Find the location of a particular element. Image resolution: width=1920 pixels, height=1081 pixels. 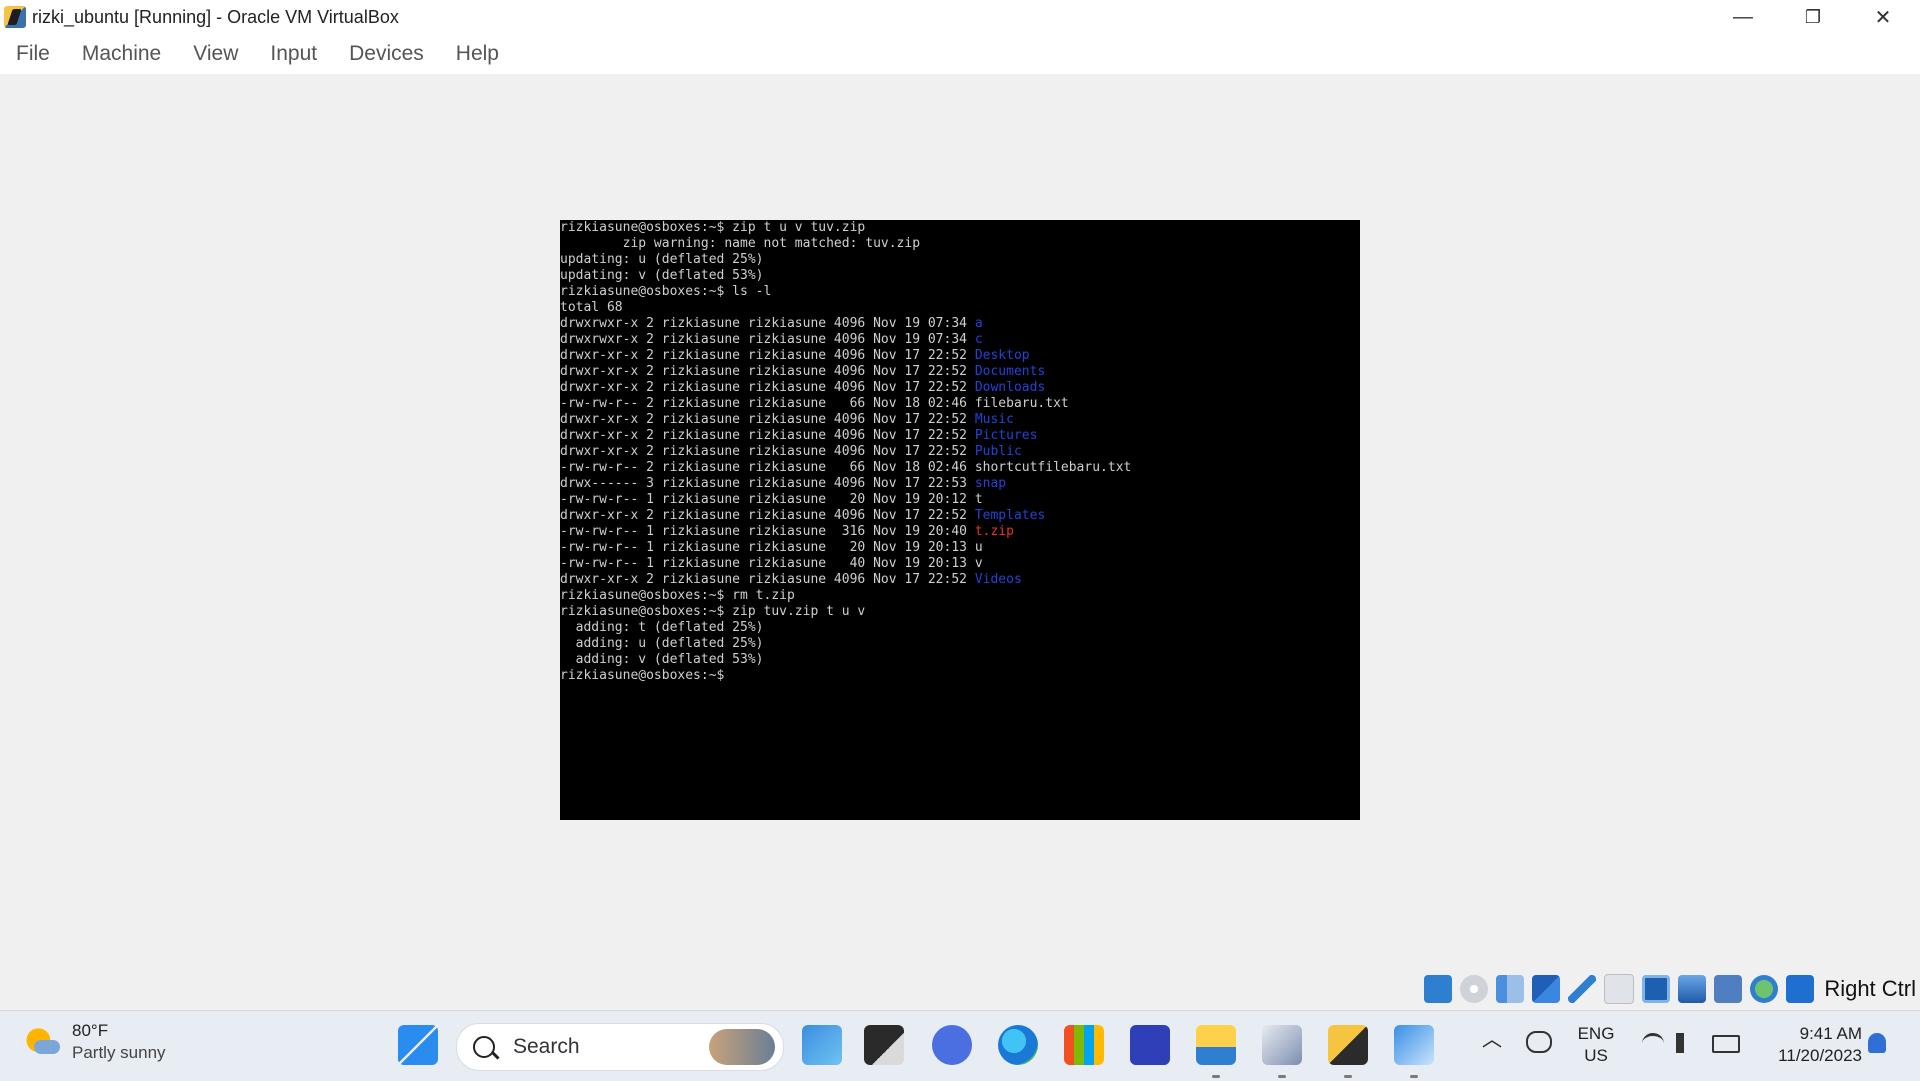

edge-icon is located at coordinates (1018, 1045).